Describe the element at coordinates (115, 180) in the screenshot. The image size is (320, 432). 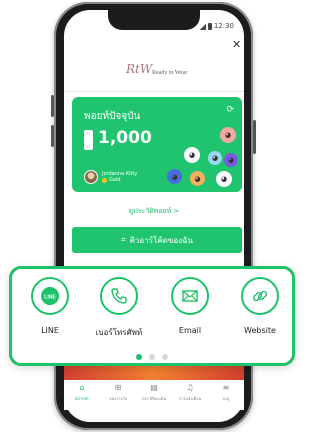
I see `member-tier-label: Gold` at that location.